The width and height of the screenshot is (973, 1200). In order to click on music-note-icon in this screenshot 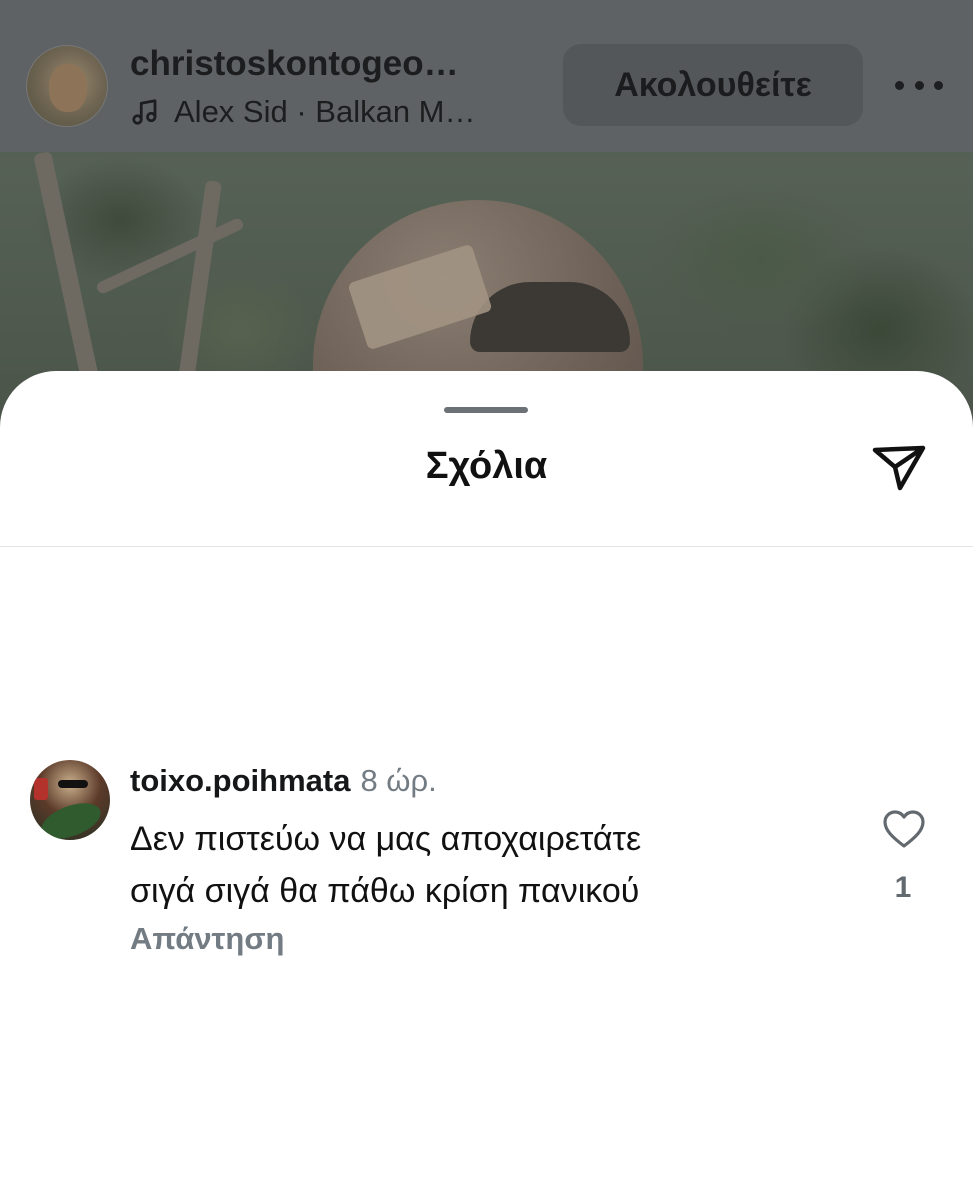, I will do `click(144, 112)`.